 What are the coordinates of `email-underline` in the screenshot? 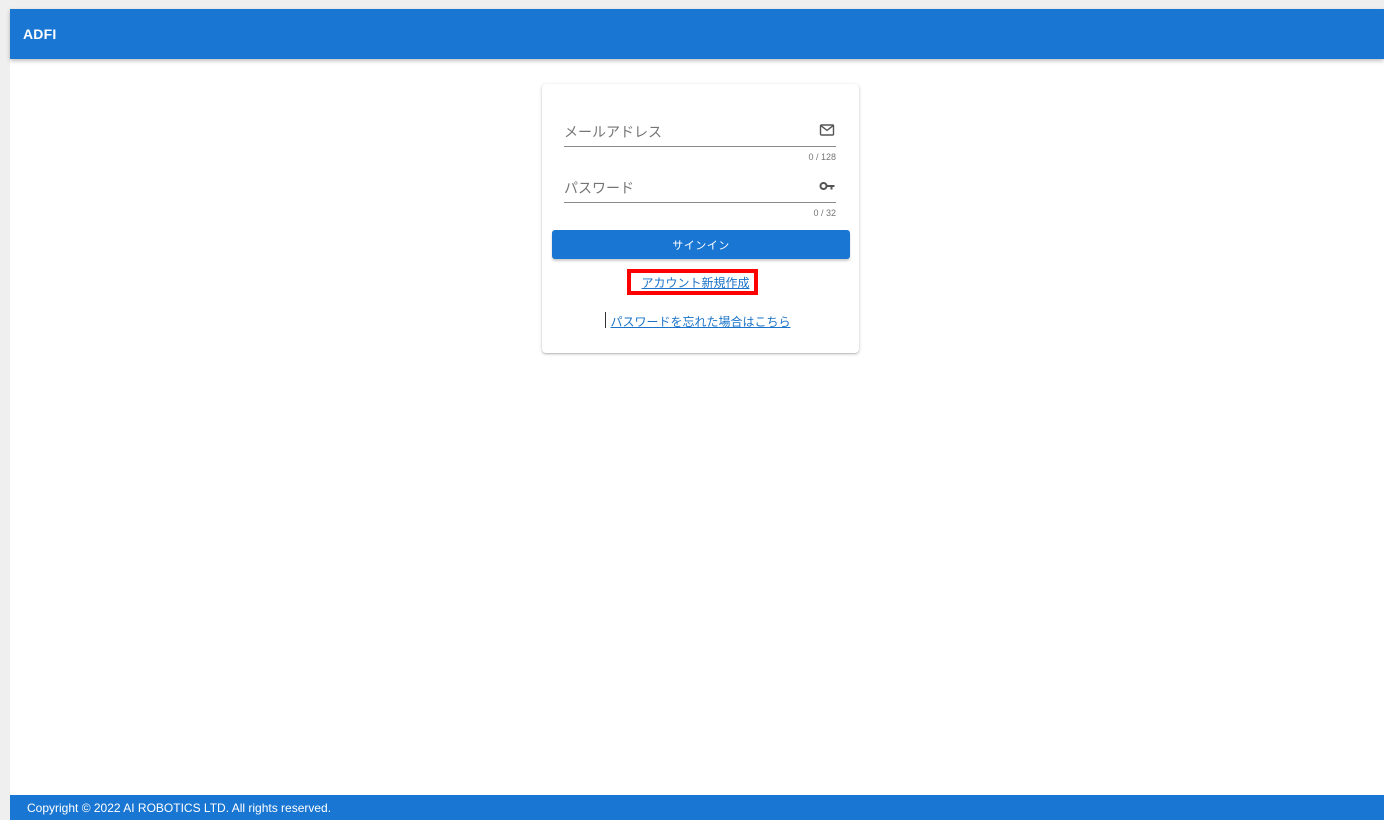 It's located at (700, 146).